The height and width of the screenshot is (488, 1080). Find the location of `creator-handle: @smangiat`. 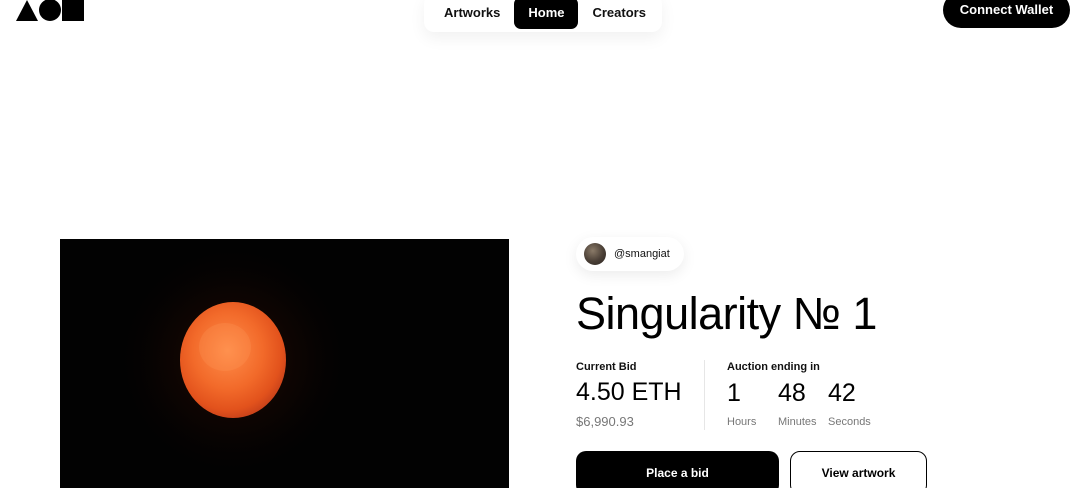

creator-handle: @smangiat is located at coordinates (642, 254).